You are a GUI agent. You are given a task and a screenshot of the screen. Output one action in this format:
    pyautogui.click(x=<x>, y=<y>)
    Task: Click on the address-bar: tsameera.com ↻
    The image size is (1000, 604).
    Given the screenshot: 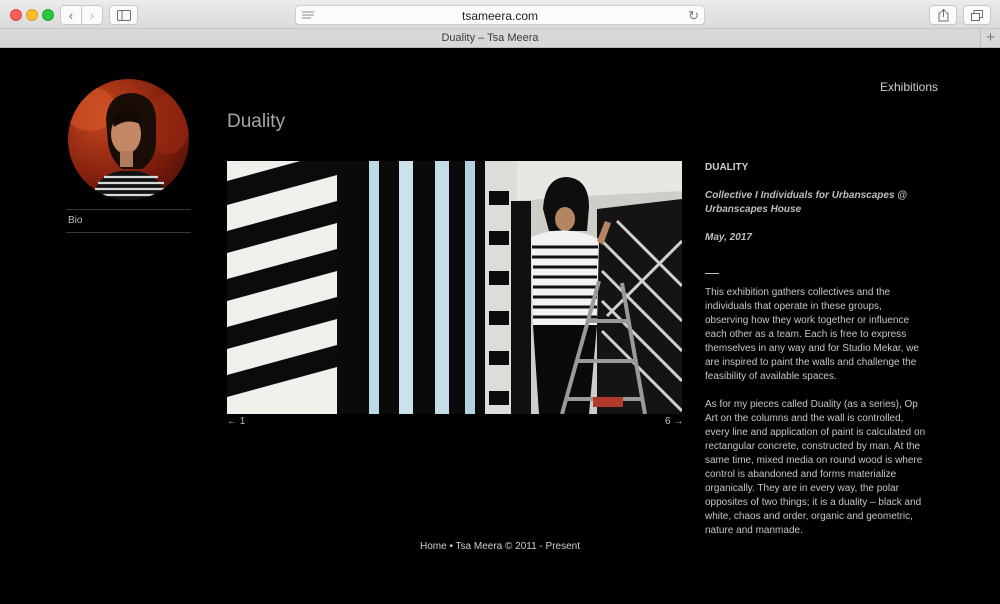 What is the action you would take?
    pyautogui.click(x=500, y=15)
    